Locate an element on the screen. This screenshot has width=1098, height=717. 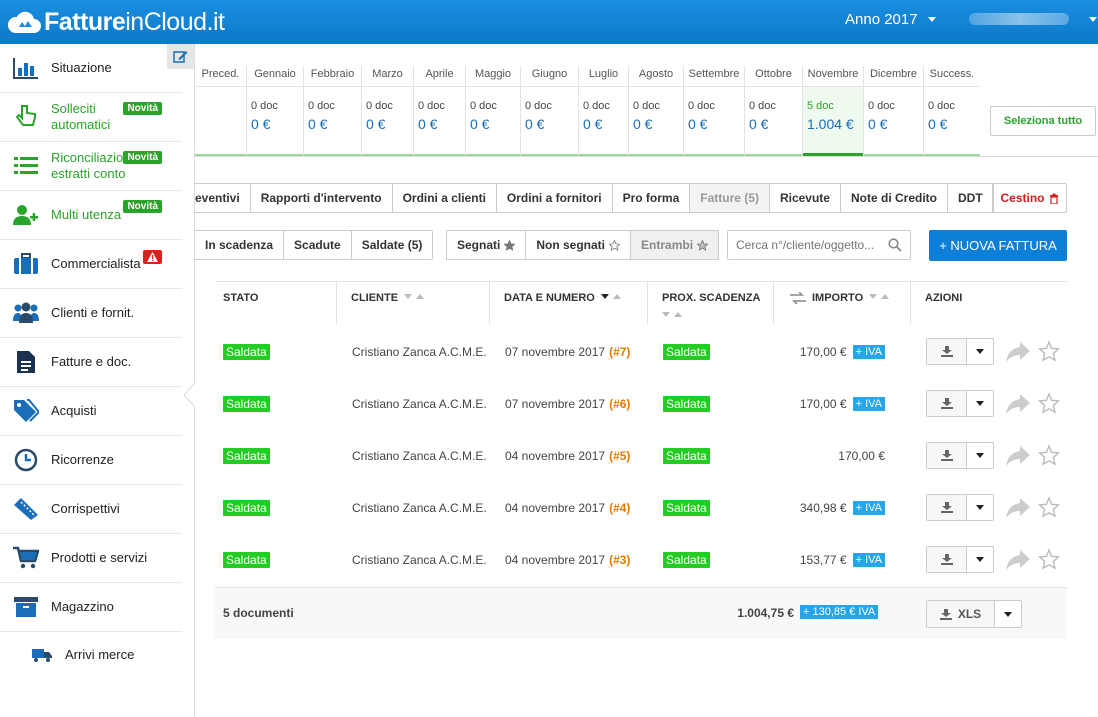
tab-ricevute: Ricevute is located at coordinates (805, 198).